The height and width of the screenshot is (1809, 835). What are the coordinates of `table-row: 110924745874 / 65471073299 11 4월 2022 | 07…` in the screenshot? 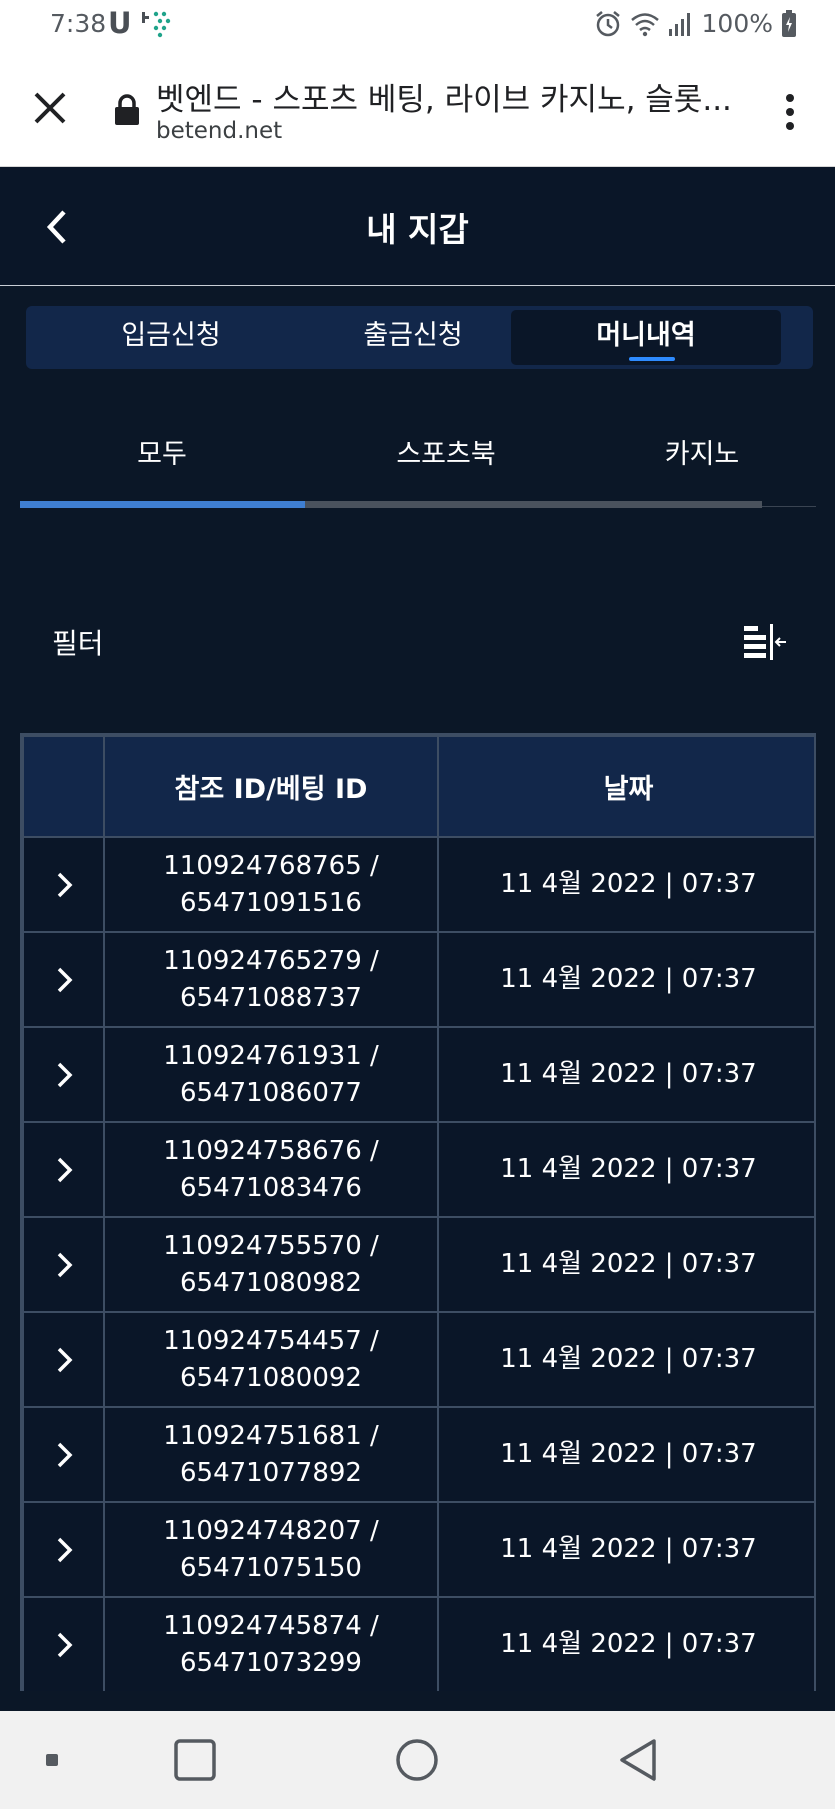 It's located at (418, 1643).